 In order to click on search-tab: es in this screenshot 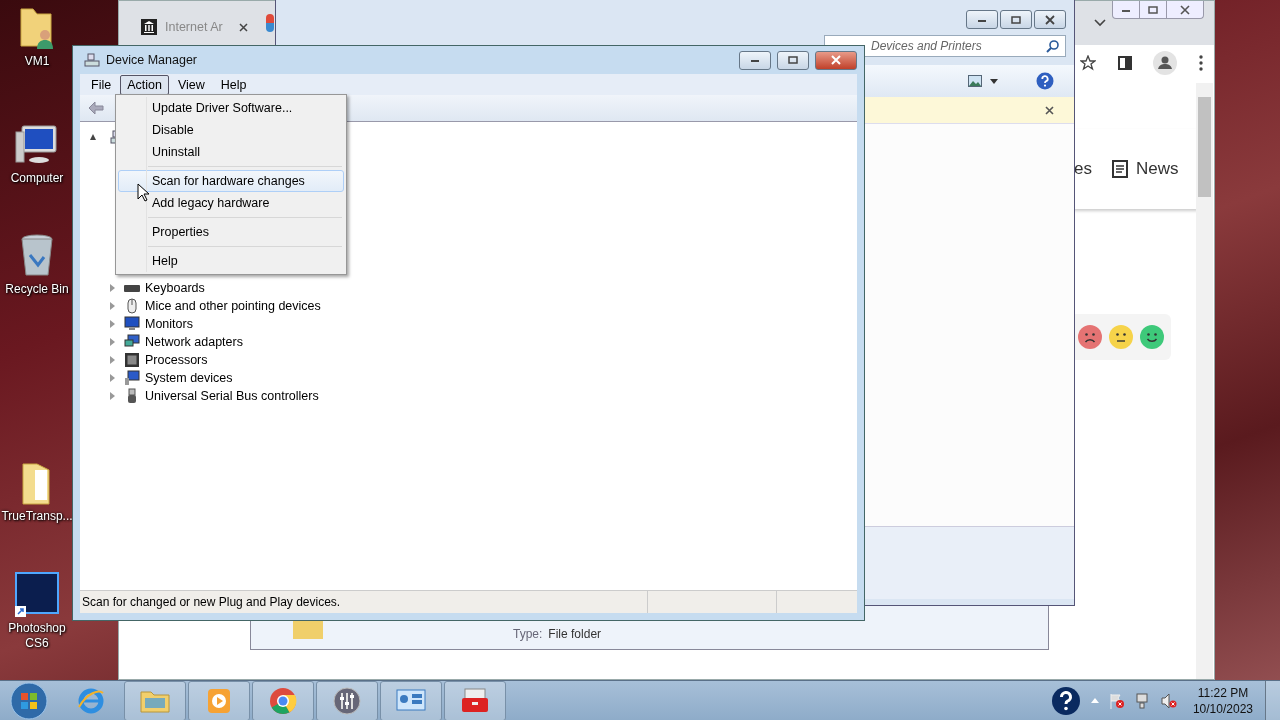, I will do `click(1083, 169)`.